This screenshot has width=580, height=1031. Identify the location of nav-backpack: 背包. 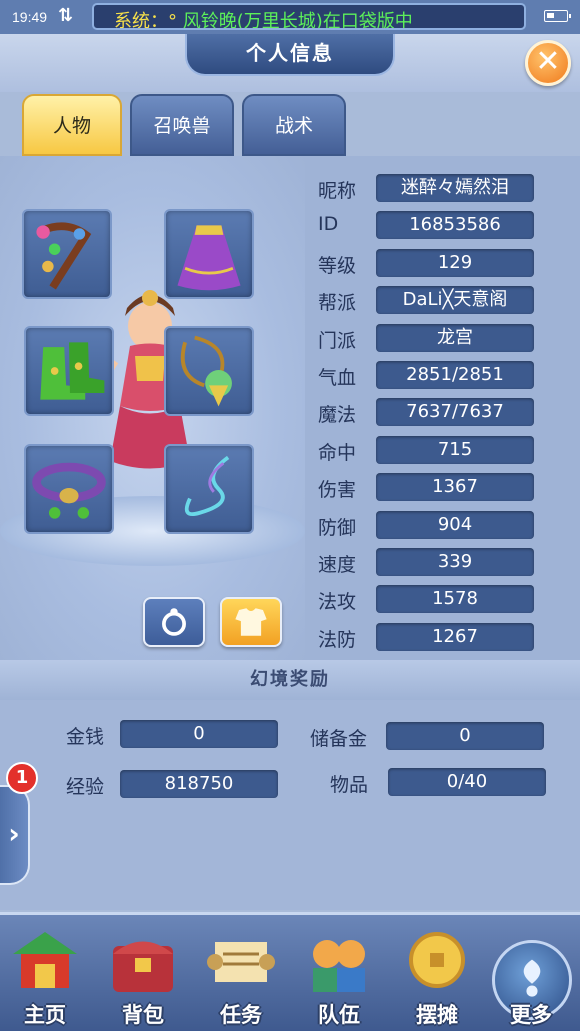
(143, 977).